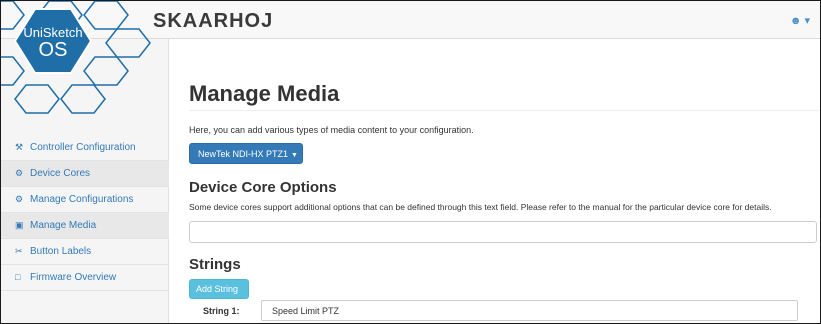 The height and width of the screenshot is (324, 821). Describe the element at coordinates (219, 289) in the screenshot. I see `add-string-button: Add String` at that location.